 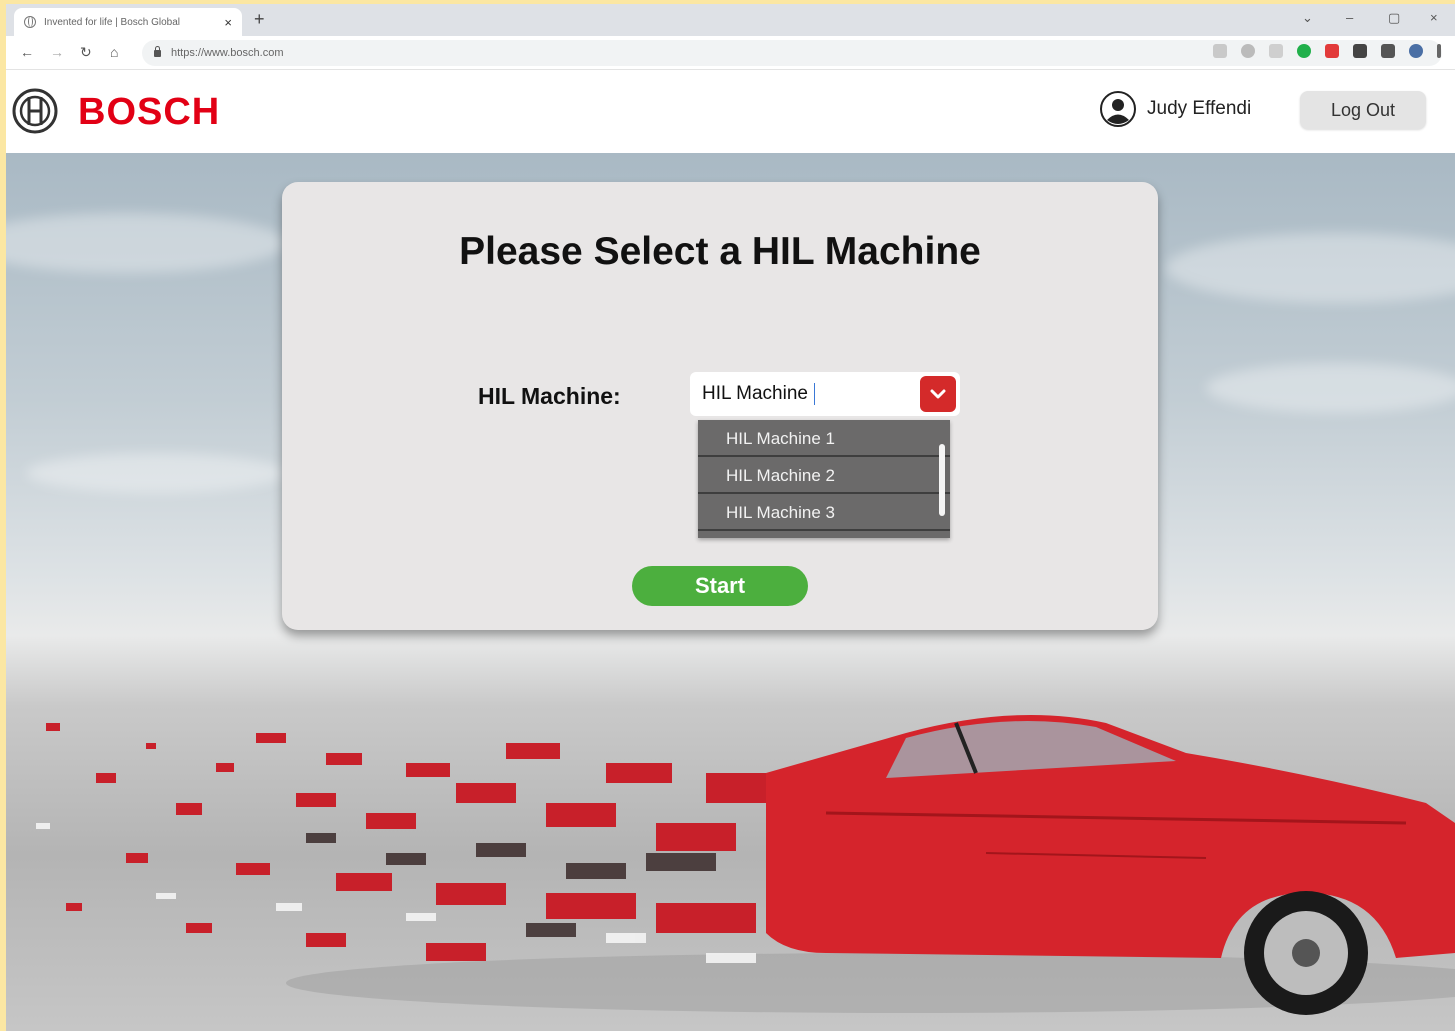 I want to click on hil-machine-select: HIL Machine, so click(x=825, y=394).